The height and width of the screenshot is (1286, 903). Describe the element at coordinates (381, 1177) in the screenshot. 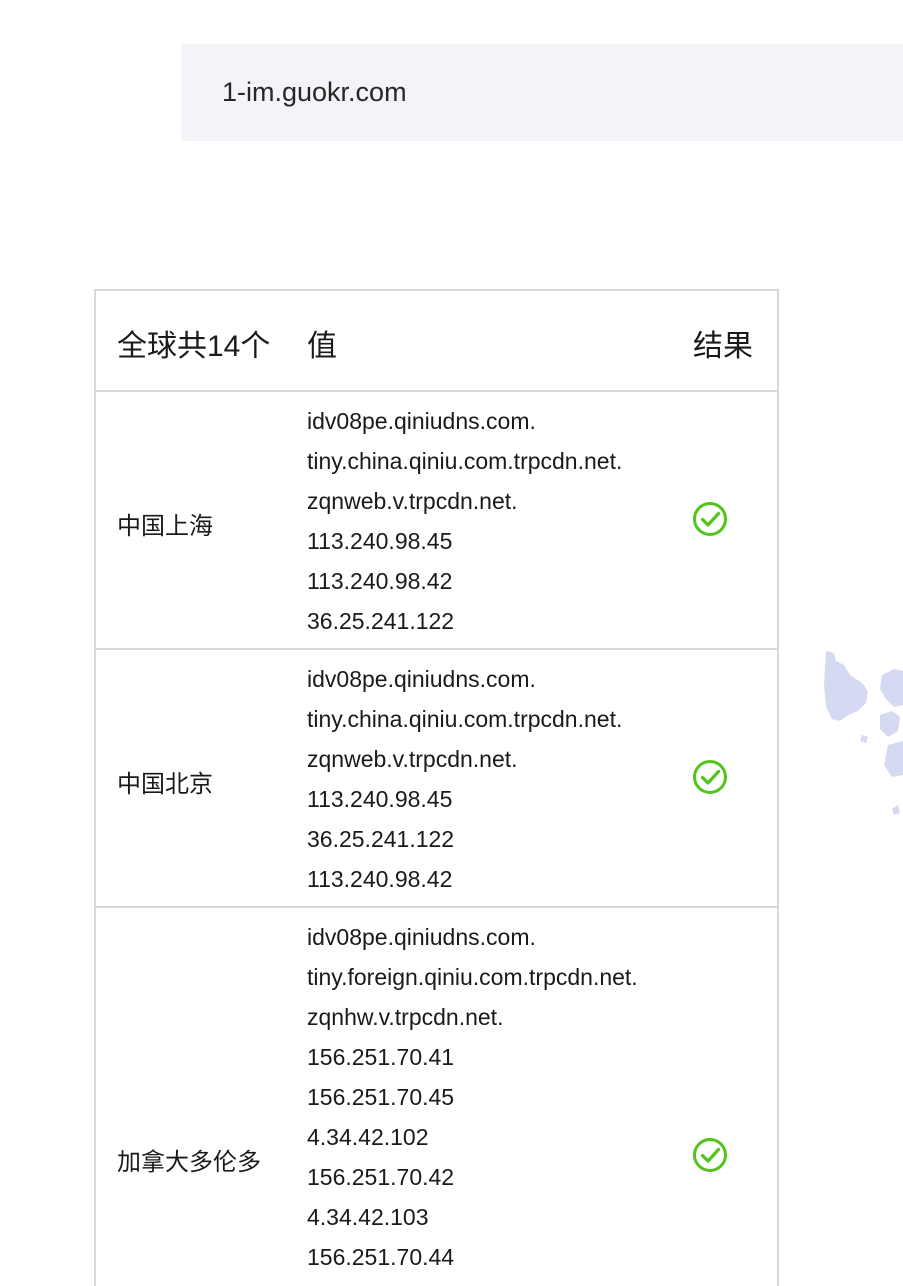

I see `value-line: 156.251.70.42` at that location.